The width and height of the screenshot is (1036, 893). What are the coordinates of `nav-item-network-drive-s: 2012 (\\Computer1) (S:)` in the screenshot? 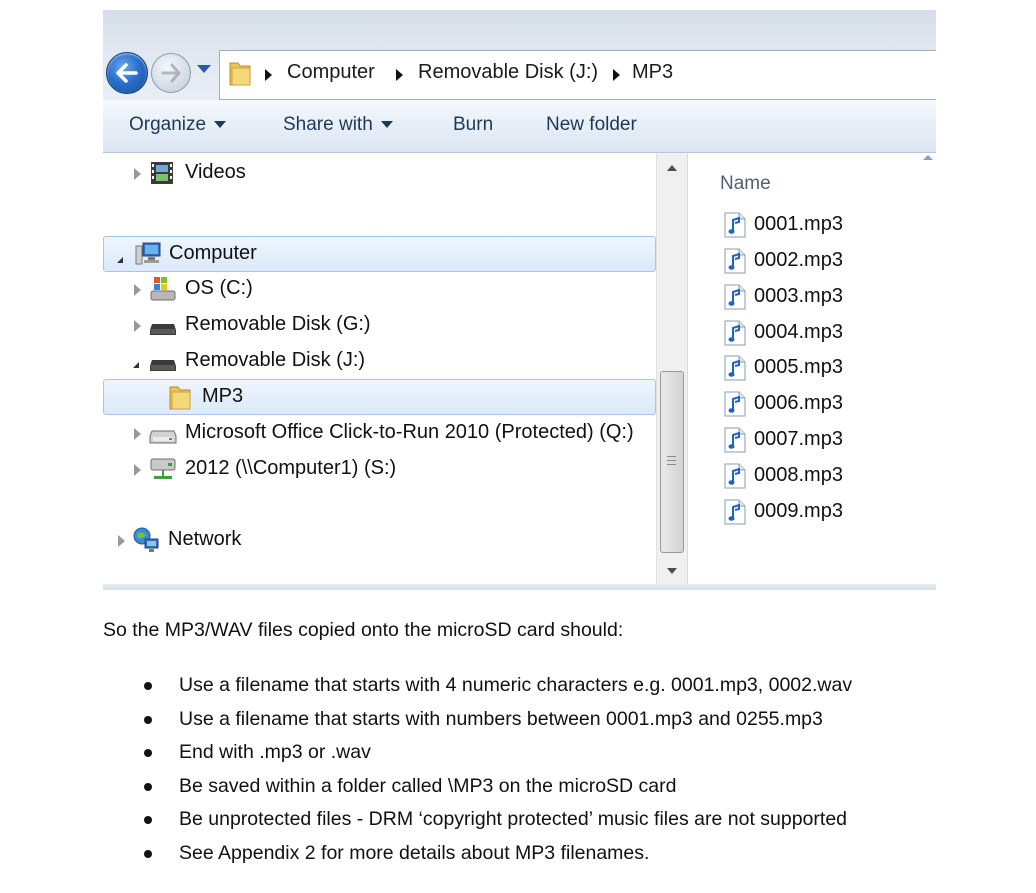 It's located at (379, 469).